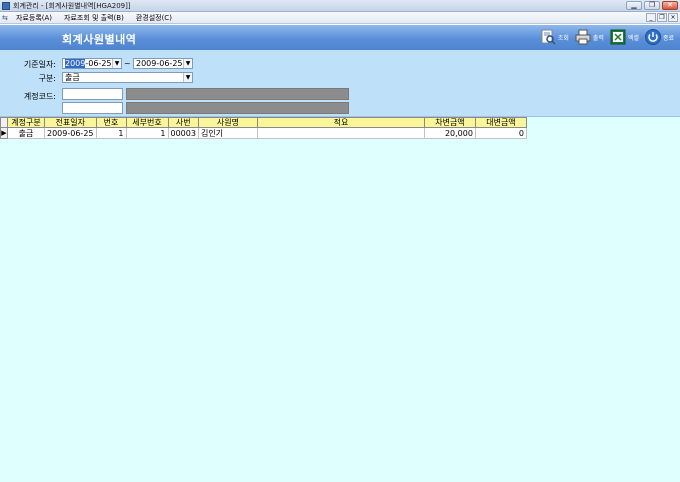  Describe the element at coordinates (39, 64) in the screenshot. I see `date-label: 기준일자:` at that location.